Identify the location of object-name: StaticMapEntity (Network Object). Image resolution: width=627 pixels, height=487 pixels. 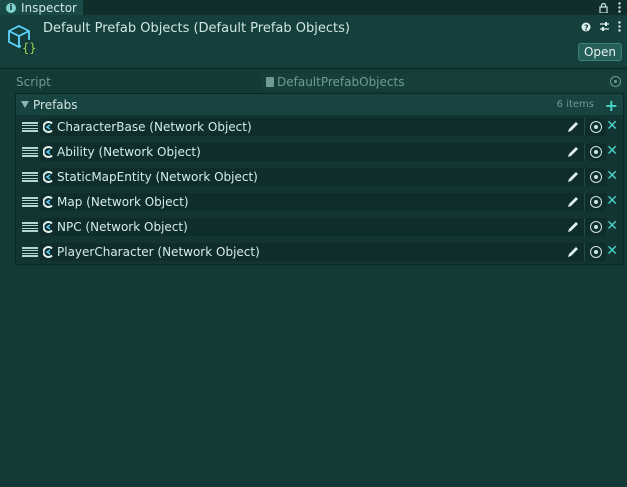
(157, 177).